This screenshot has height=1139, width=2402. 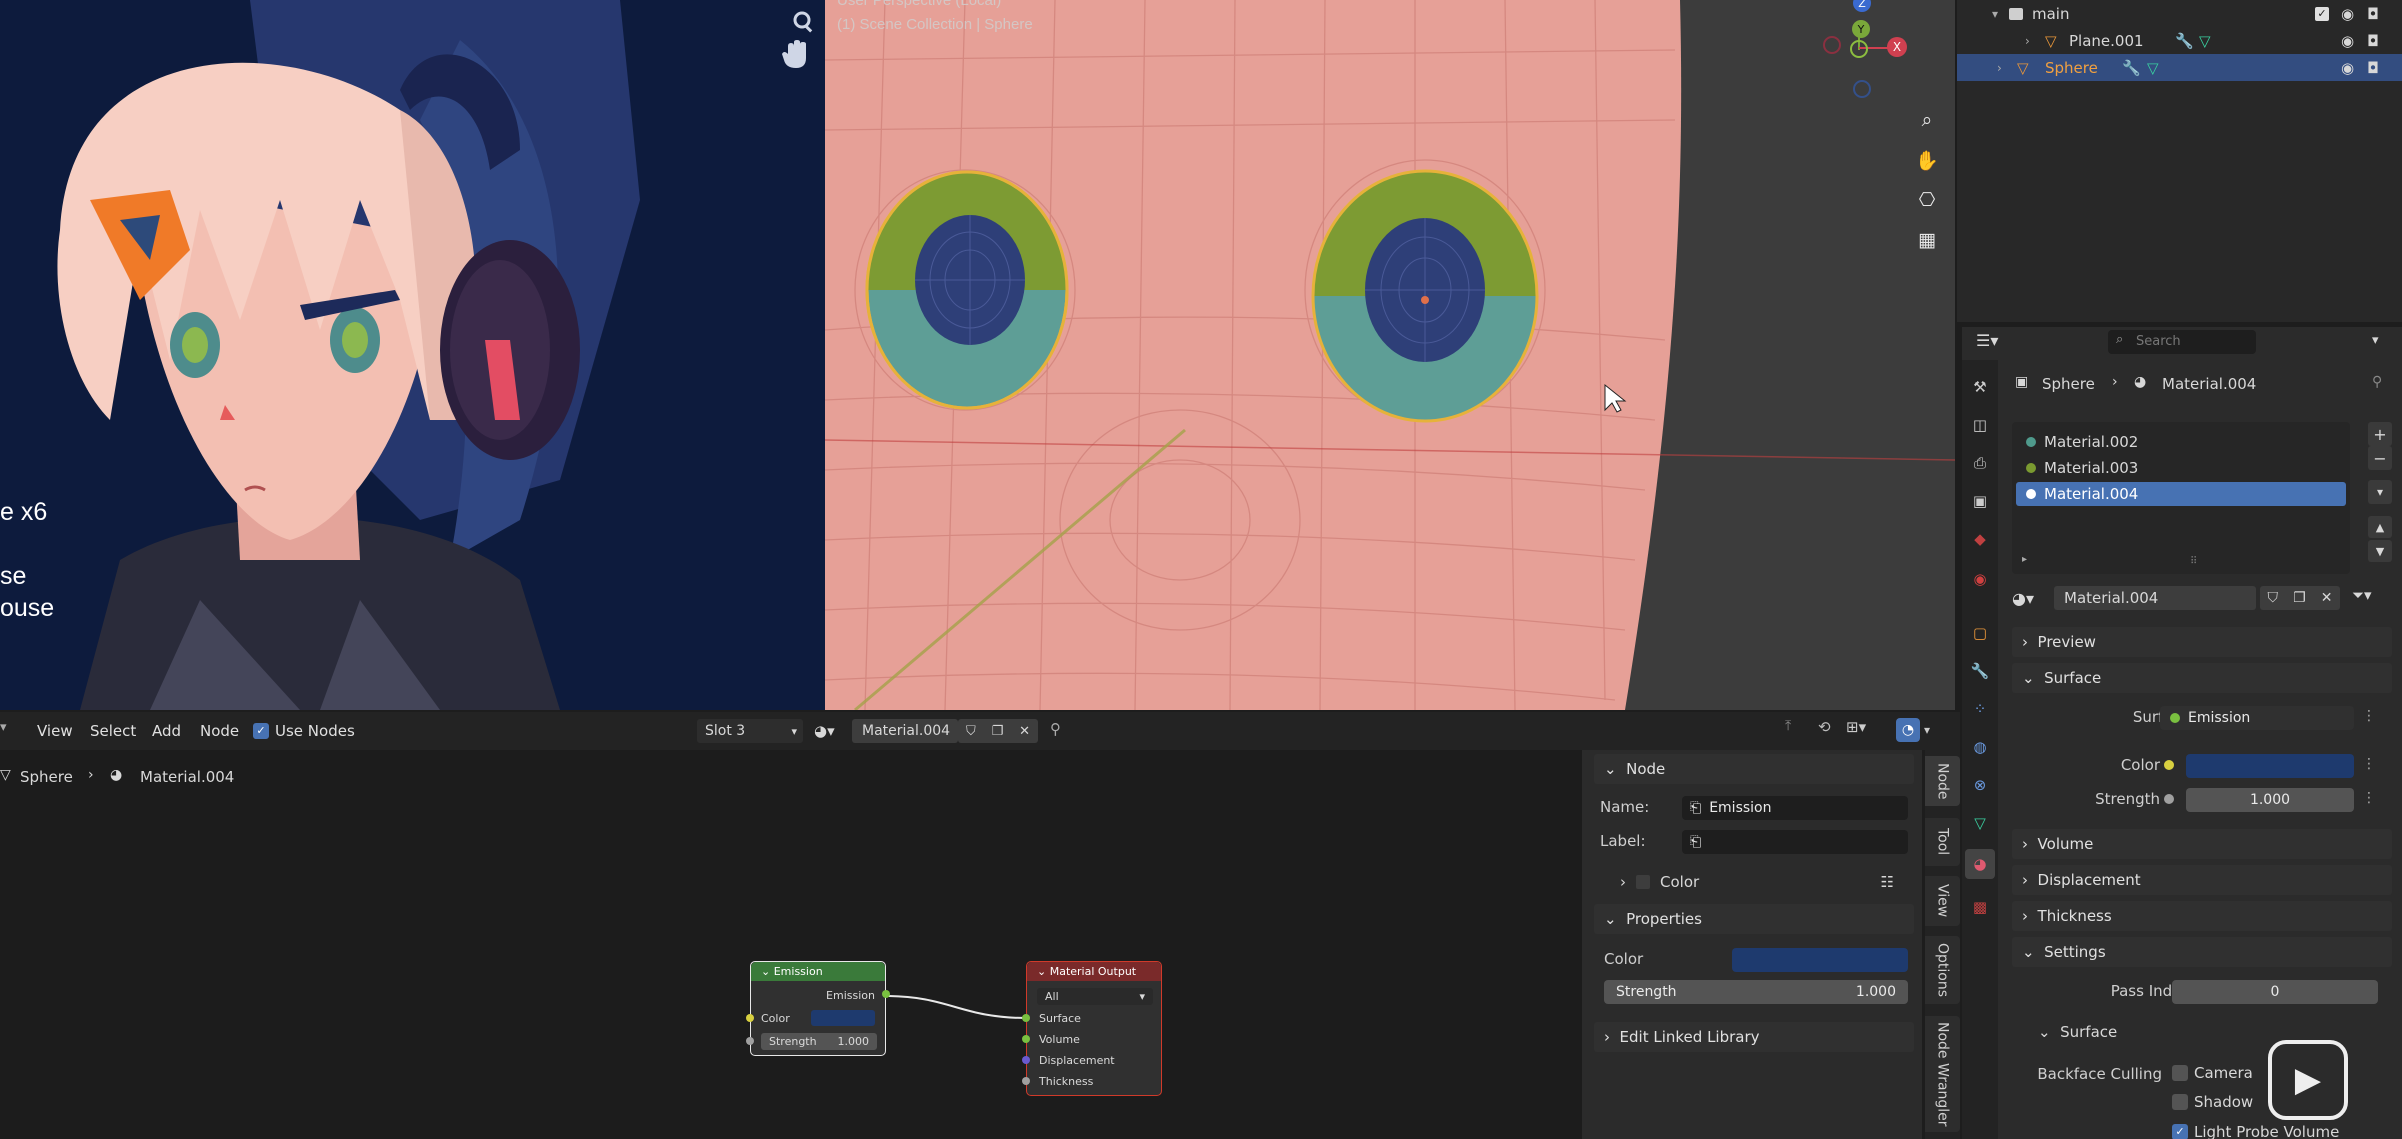 I want to click on preview-panel: › Preview, so click(x=2202, y=642).